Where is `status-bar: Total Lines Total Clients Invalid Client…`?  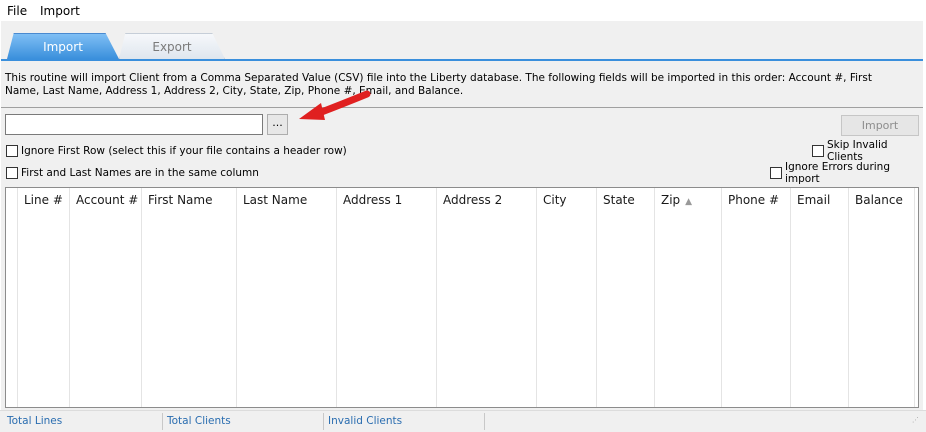
status-bar: Total Lines Total Clients Invalid Client… is located at coordinates (463, 421).